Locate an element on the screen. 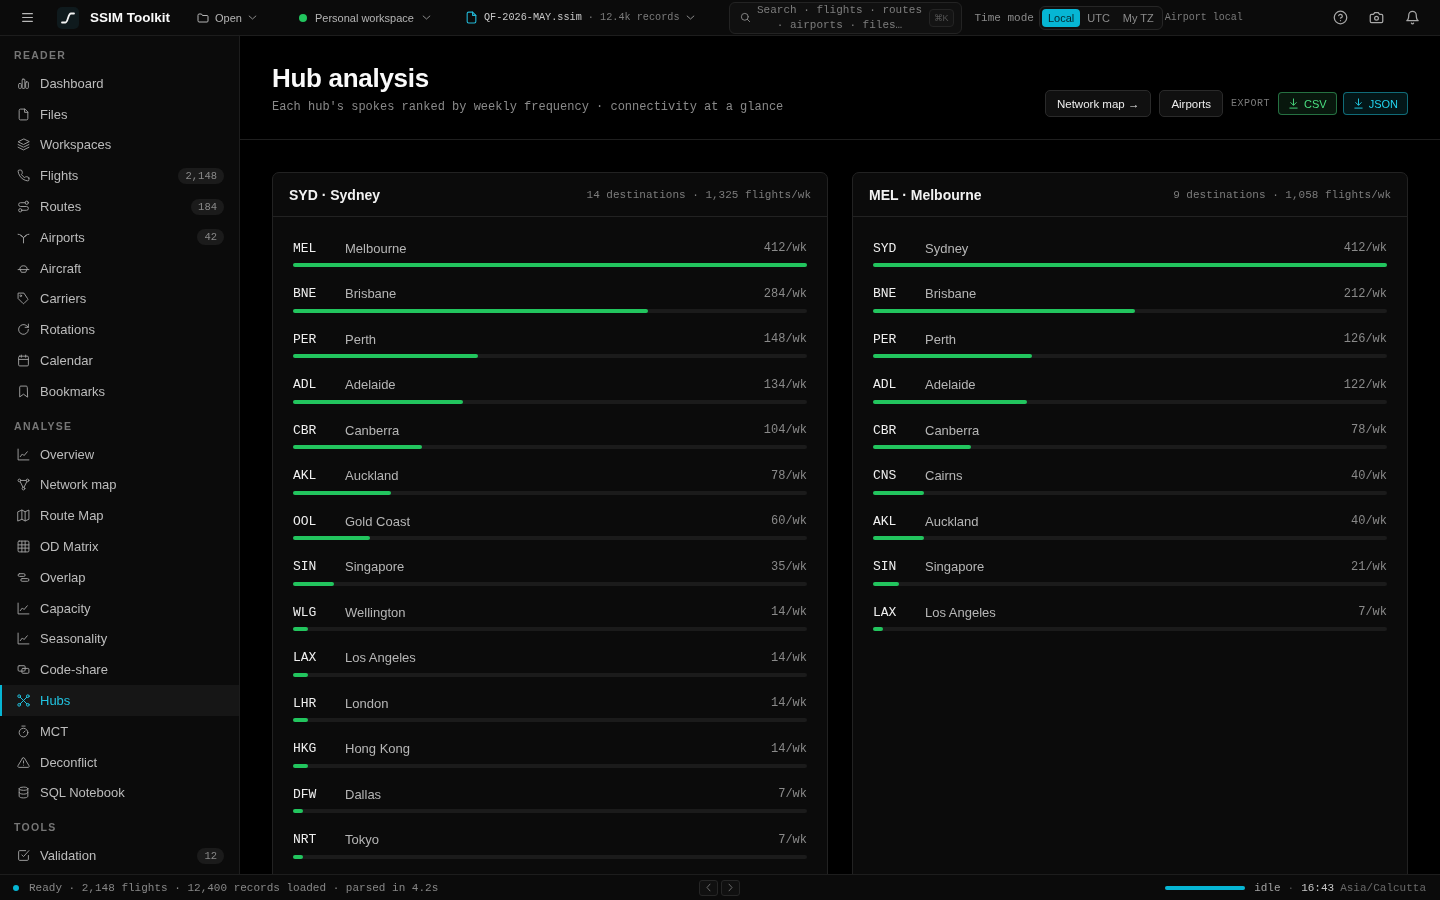 This screenshot has height=900, width=1440. page-subtitle: Each hub's spokes ranked by weekly frequency · connectivity at a glance is located at coordinates (528, 107).